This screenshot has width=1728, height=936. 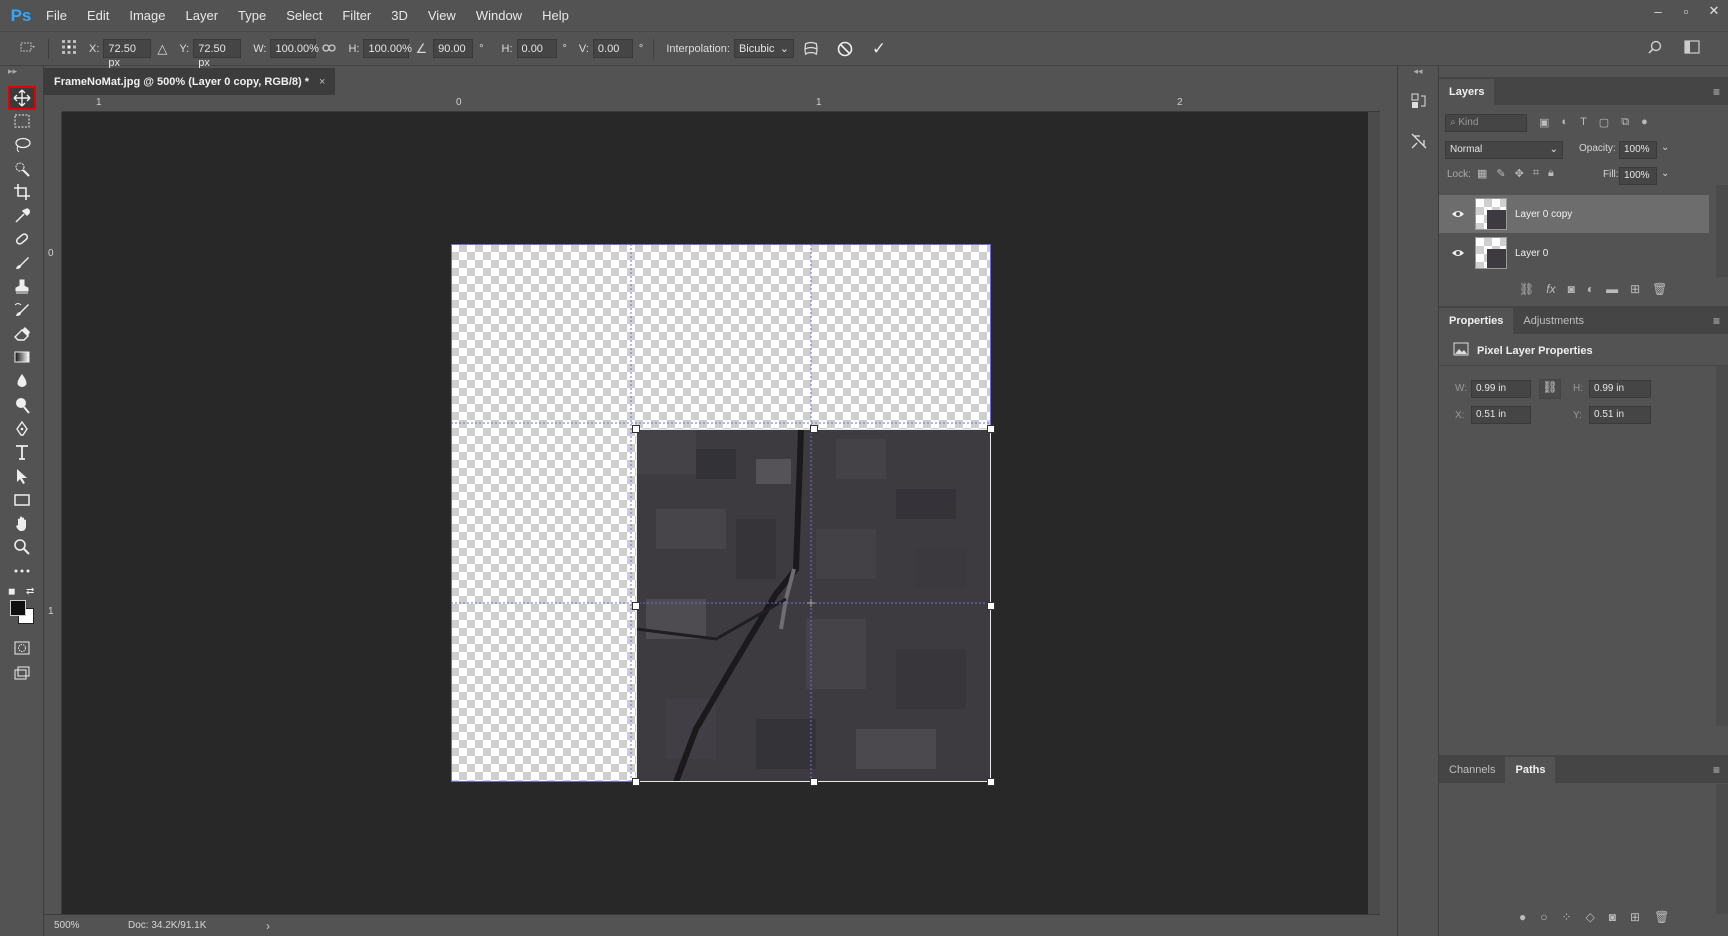 What do you see at coordinates (22, 216) in the screenshot?
I see `eyedropper-tool-button` at bounding box center [22, 216].